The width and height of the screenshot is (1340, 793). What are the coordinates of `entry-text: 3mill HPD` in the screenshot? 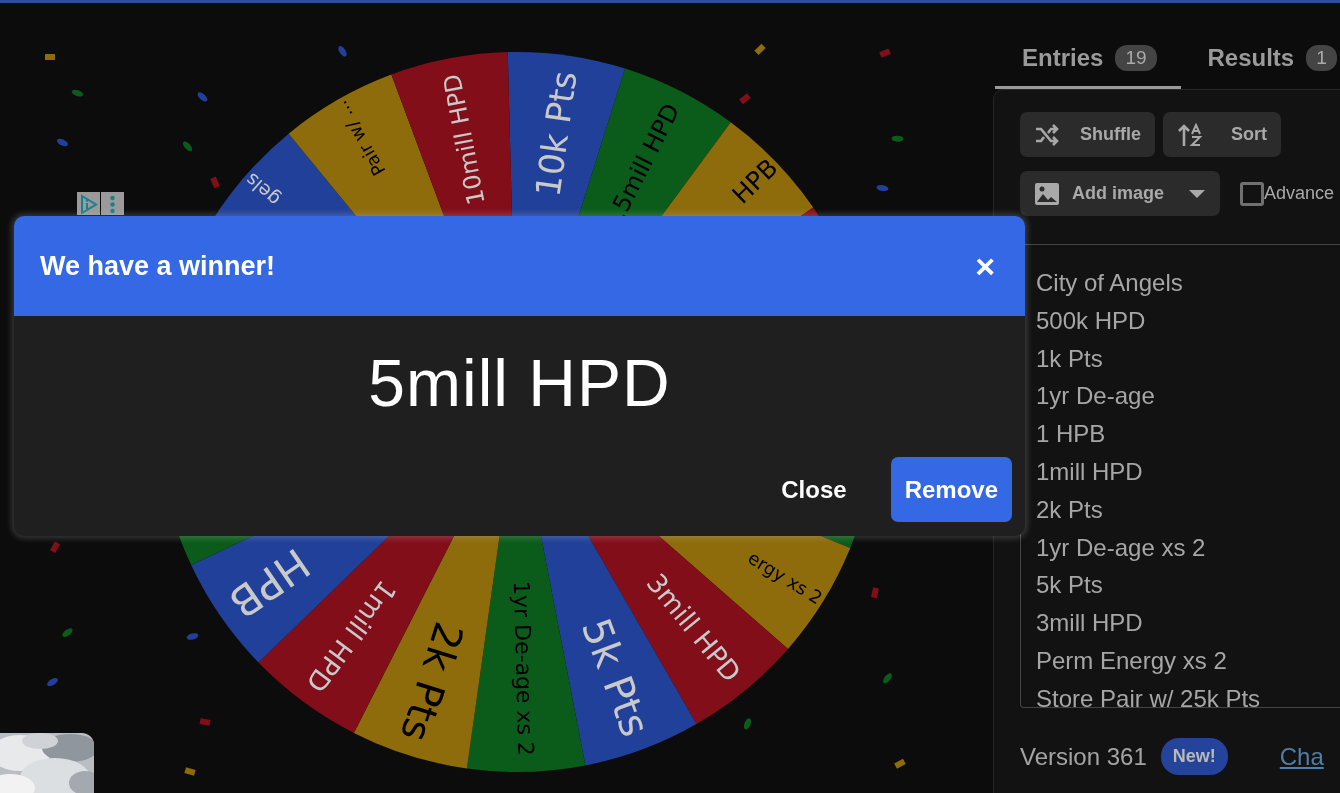 It's located at (1090, 623).